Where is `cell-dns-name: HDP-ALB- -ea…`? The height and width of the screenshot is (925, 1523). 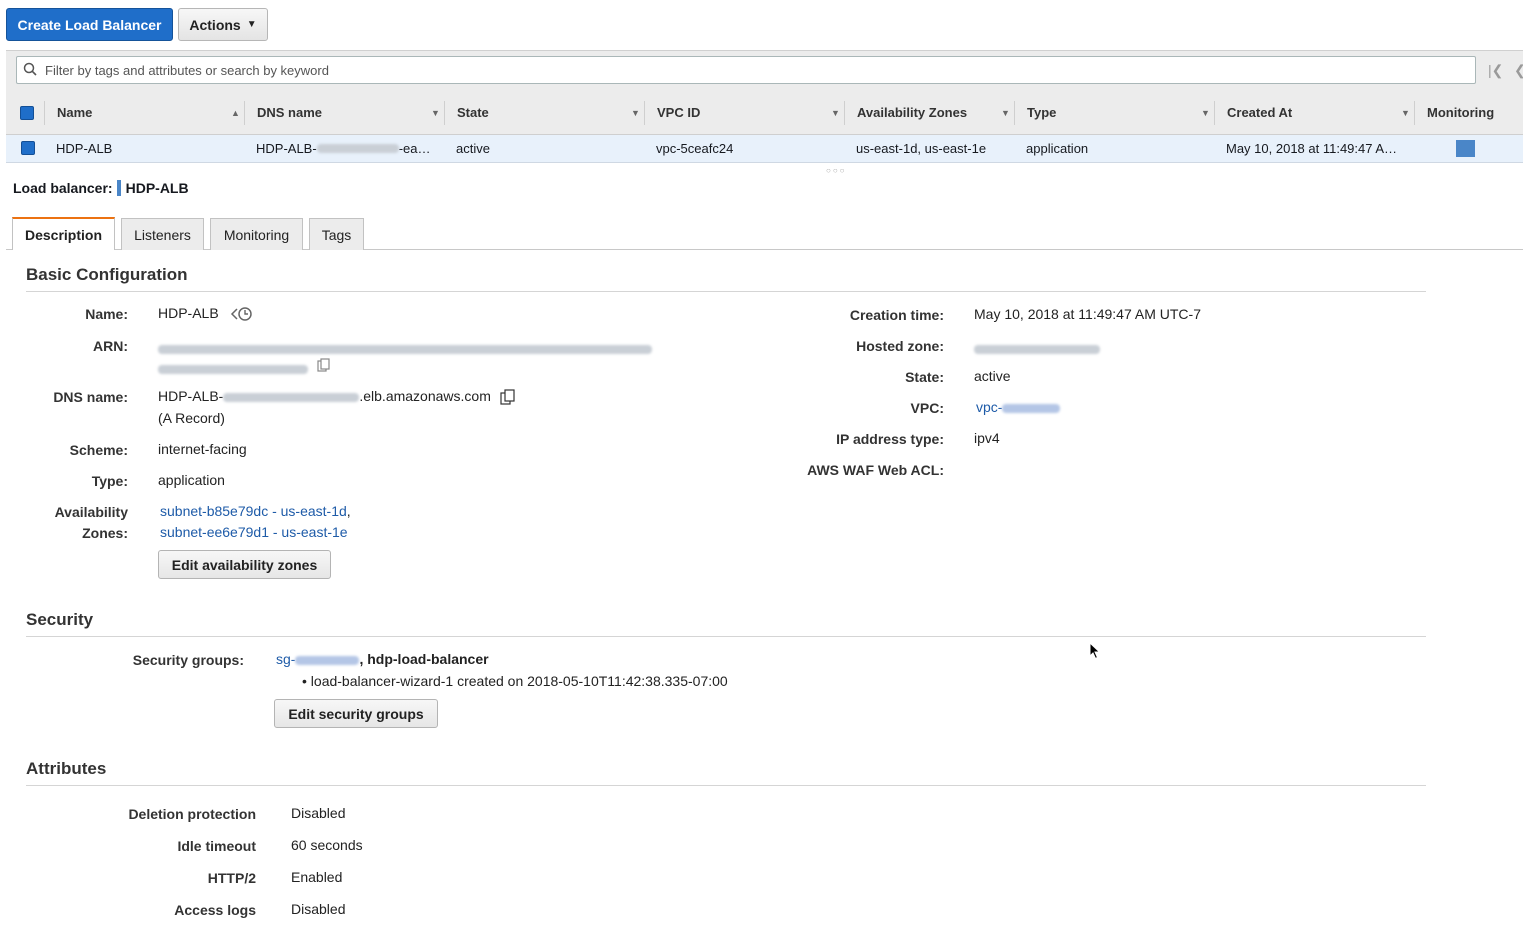 cell-dns-name: HDP-ALB- -ea… is located at coordinates (343, 148).